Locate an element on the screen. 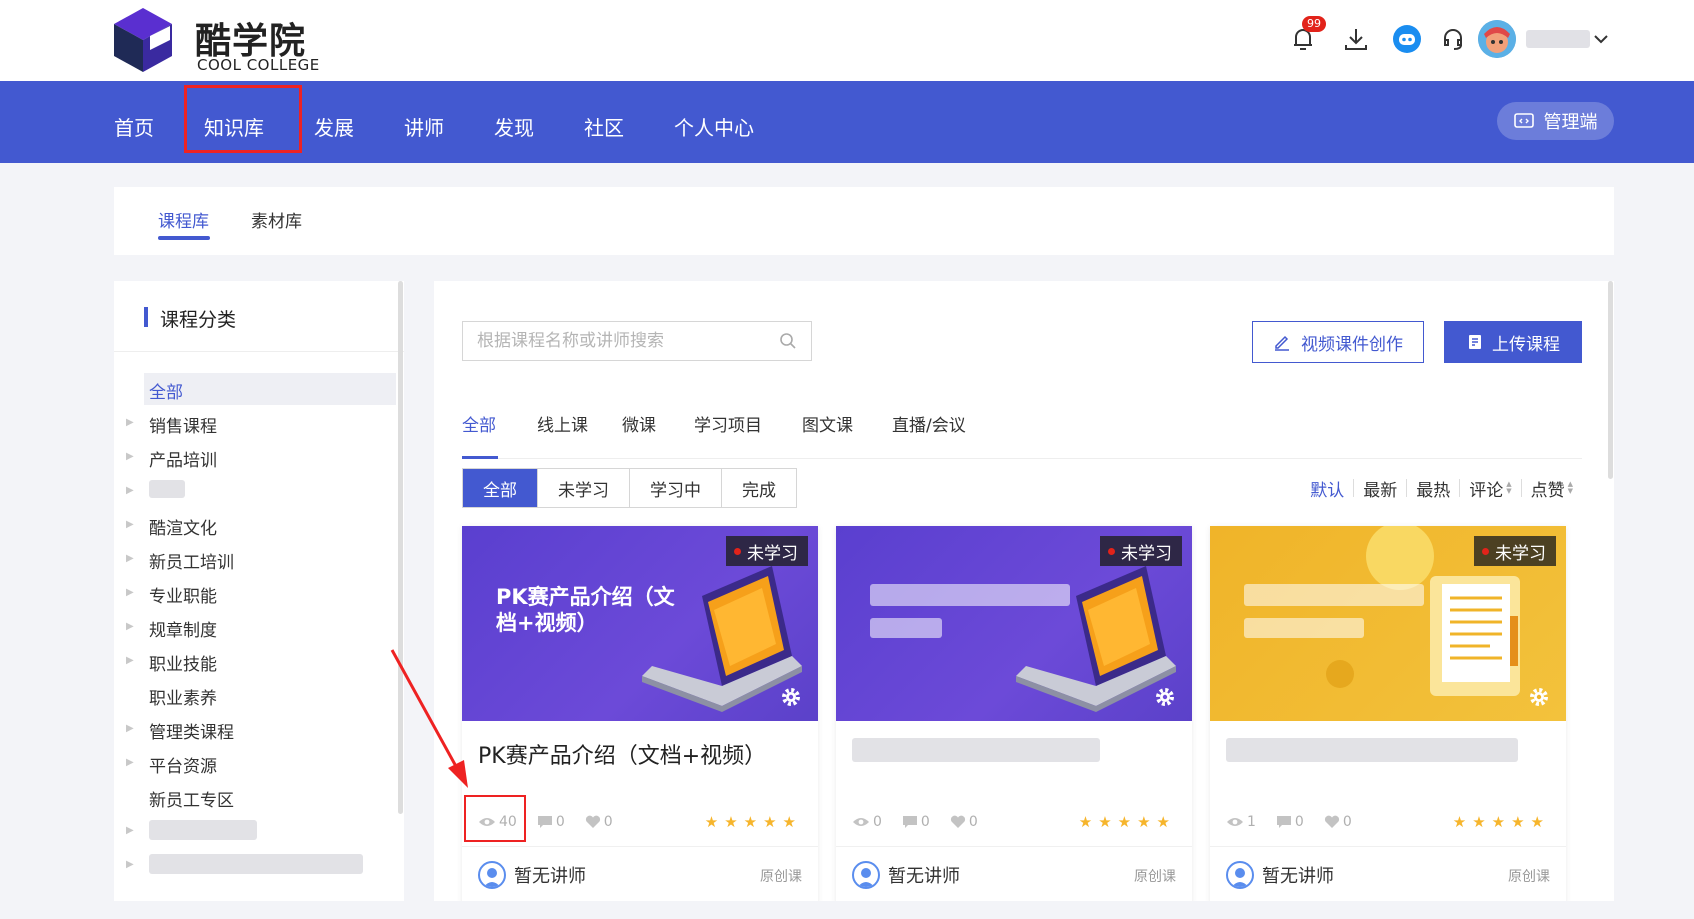 This screenshot has width=1694, height=919. filter-completed: 完成 is located at coordinates (759, 488).